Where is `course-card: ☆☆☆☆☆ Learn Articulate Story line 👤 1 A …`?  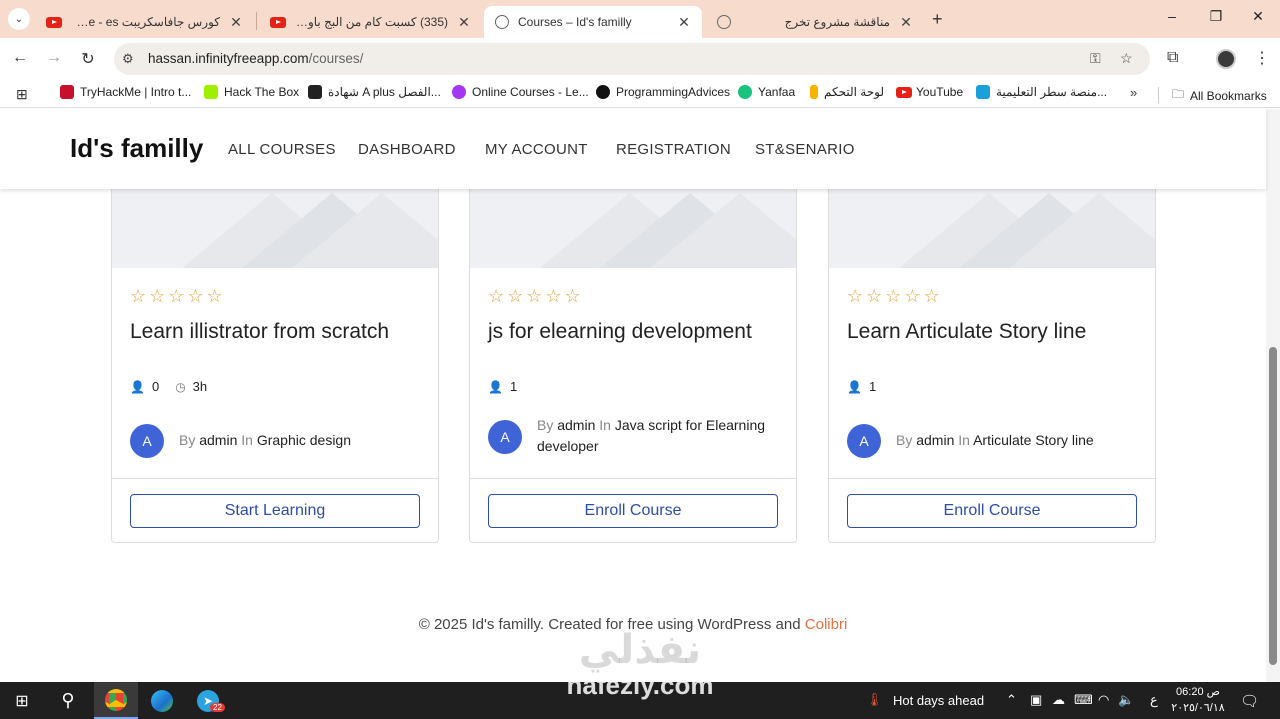 course-card: ☆☆☆☆☆ Learn Articulate Story line 👤 1 A … is located at coordinates (992, 346).